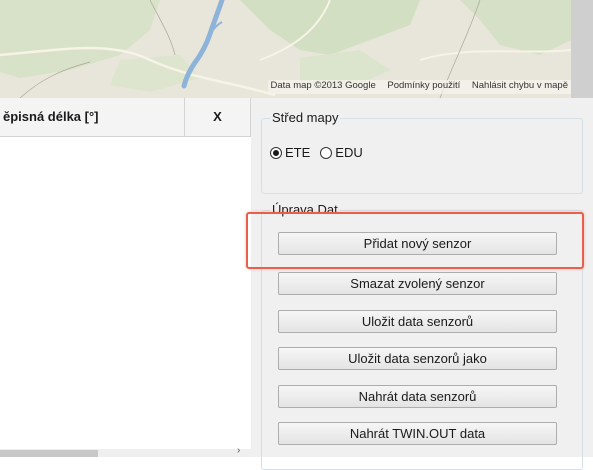 Image resolution: width=593 pixels, height=470 pixels. I want to click on grid-header: ěpisná délka [°] X, so click(125, 117).